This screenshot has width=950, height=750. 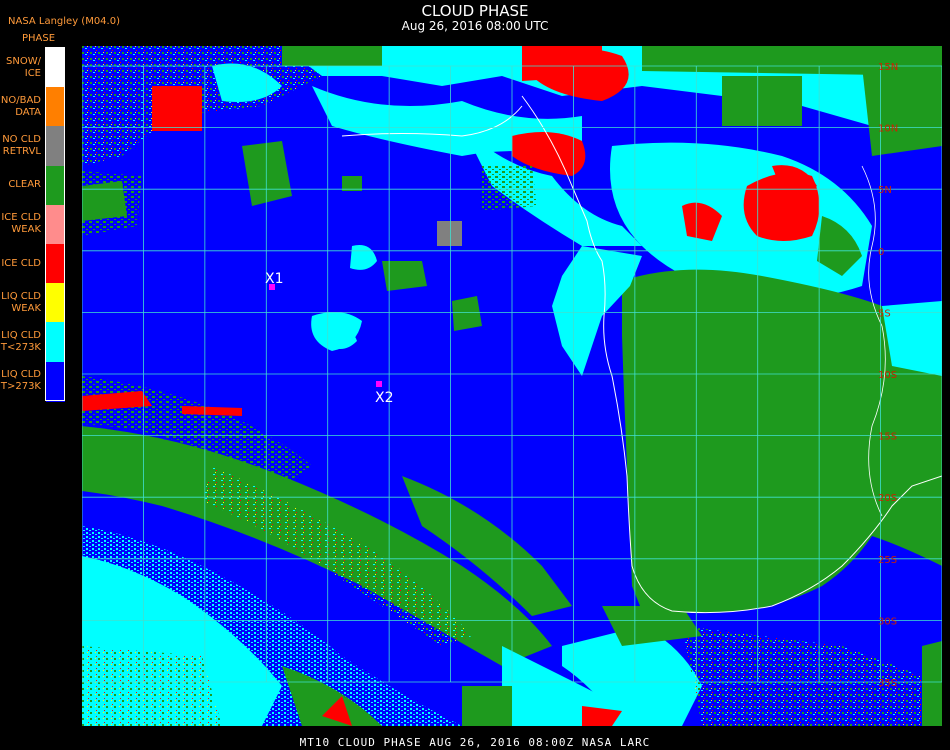 I want to click on legend-label: NO/BAD DATA, so click(x=20, y=106).